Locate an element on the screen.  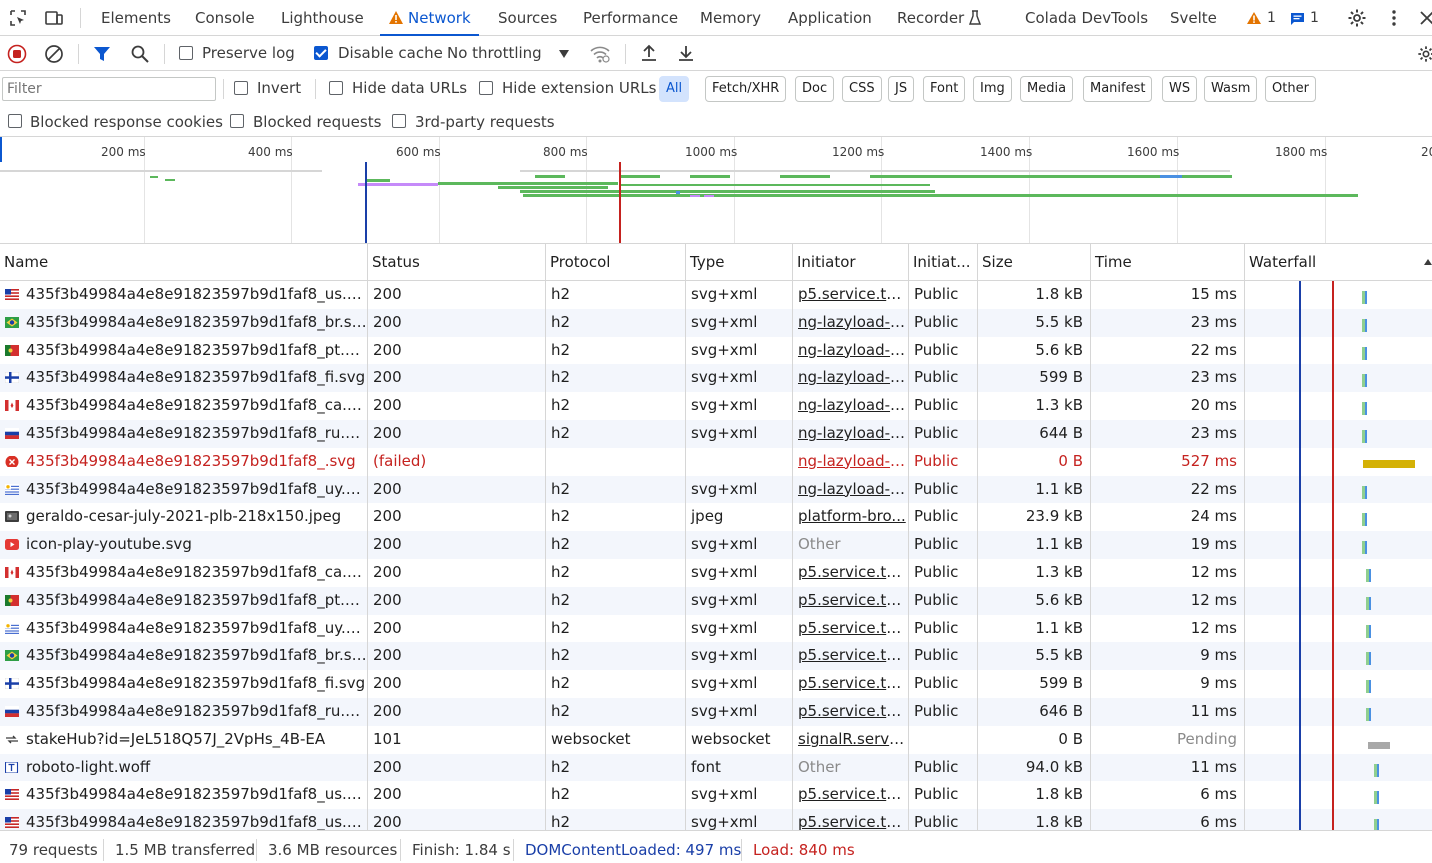
blocked-requests-checkbox is located at coordinates (237, 121).